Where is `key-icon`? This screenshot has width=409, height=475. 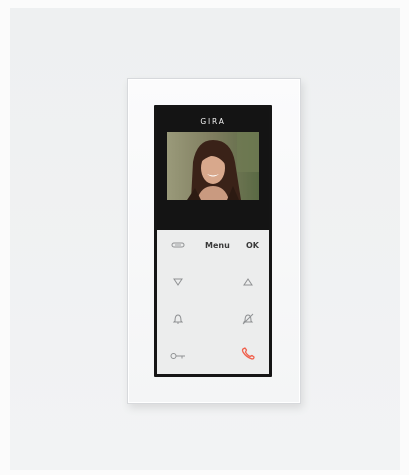
key-icon is located at coordinates (177, 356).